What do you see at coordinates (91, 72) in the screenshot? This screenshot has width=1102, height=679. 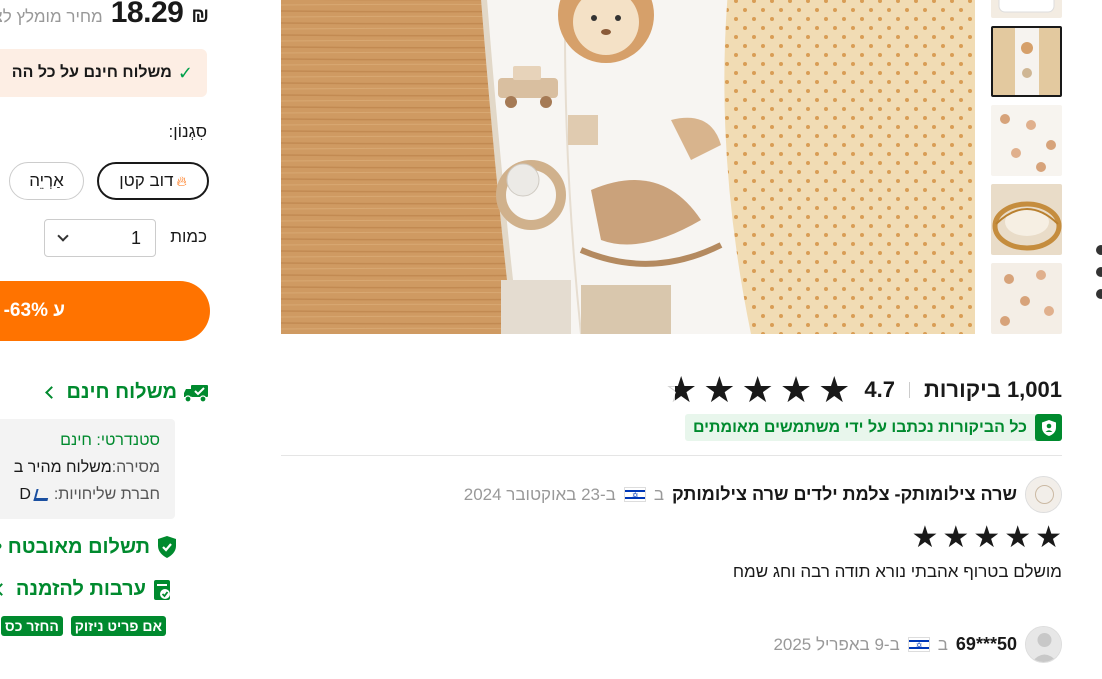 I see `free-shipping-banner-text: משלוח חינם על כל הה` at bounding box center [91, 72].